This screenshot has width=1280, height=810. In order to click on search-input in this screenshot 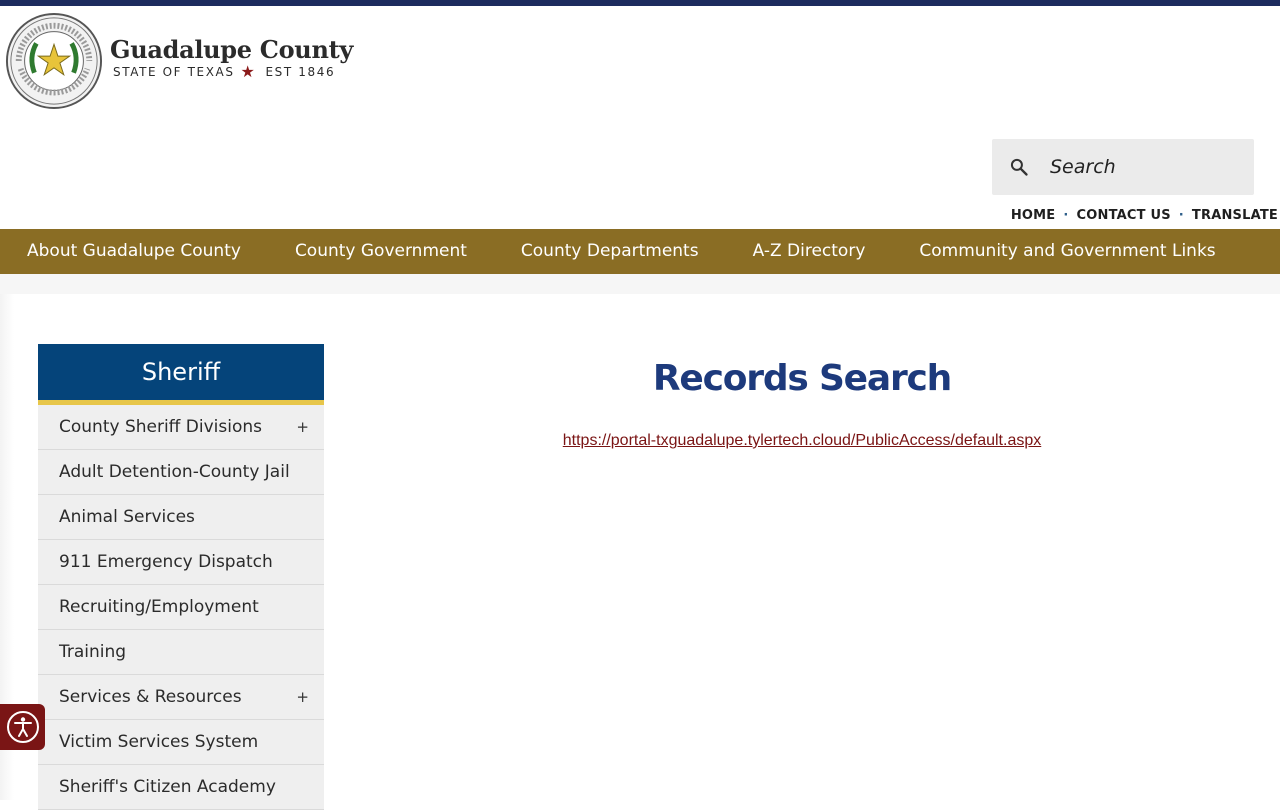, I will do `click(1140, 167)`.